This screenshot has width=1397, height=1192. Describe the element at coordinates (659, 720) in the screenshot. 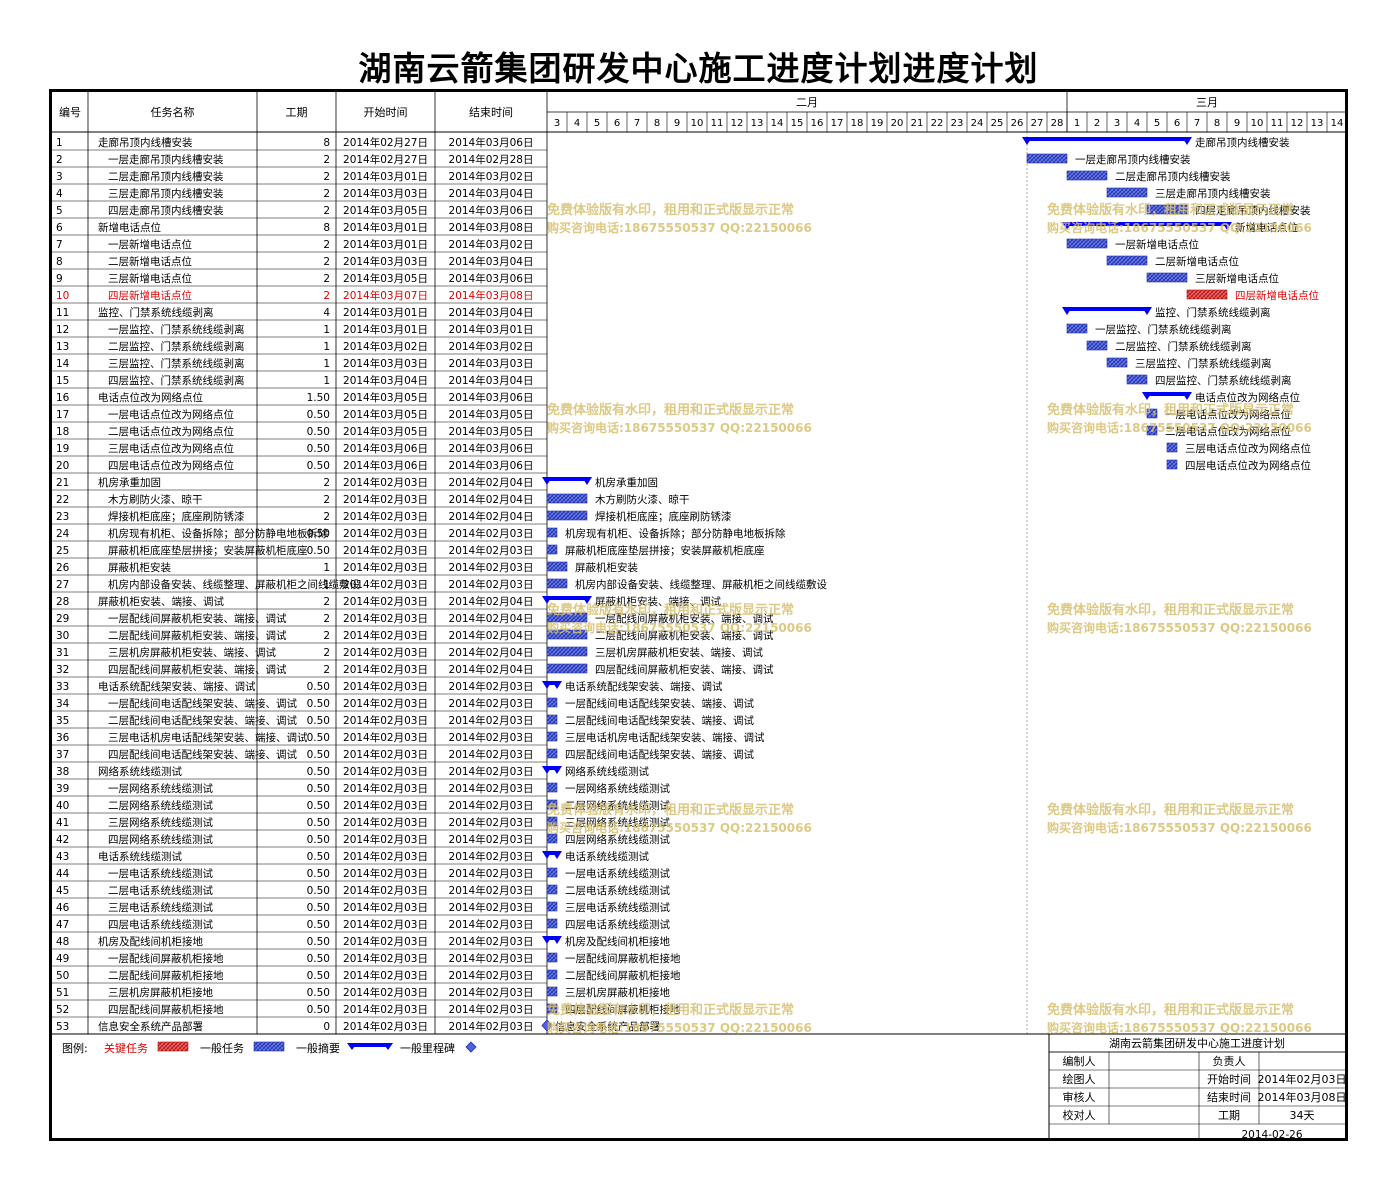

I see `bar-label: 二层配线间电话配线架安装、端接、调试` at that location.